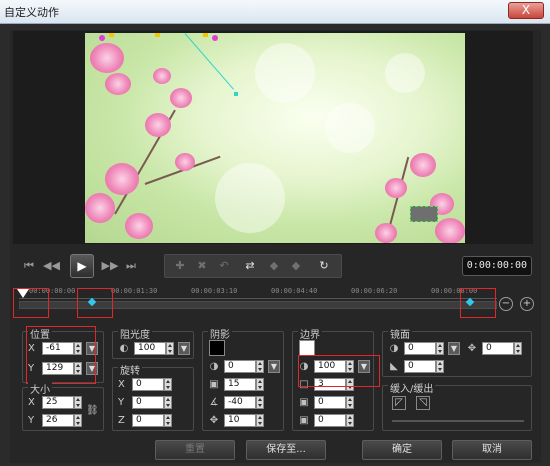 The width and height of the screenshot is (550, 466). What do you see at coordinates (170, 348) in the screenshot?
I see `opacity-spinner` at bounding box center [170, 348].